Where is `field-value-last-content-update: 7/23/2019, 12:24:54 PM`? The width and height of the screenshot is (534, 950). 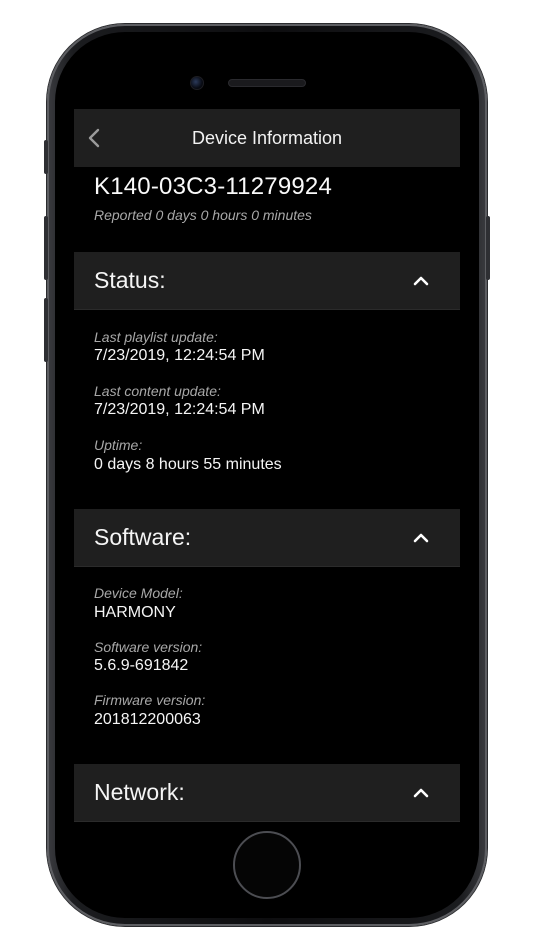
field-value-last-content-update: 7/23/2019, 12:24:54 PM is located at coordinates (179, 409).